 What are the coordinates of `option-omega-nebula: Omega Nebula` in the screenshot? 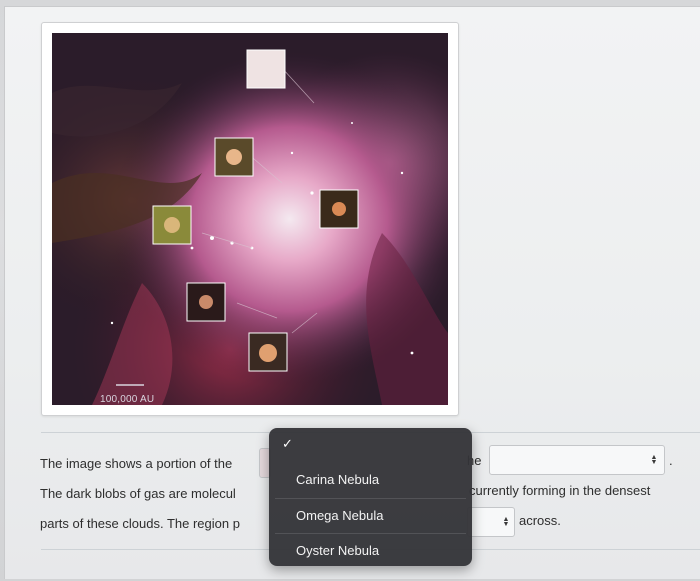 It's located at (370, 516).